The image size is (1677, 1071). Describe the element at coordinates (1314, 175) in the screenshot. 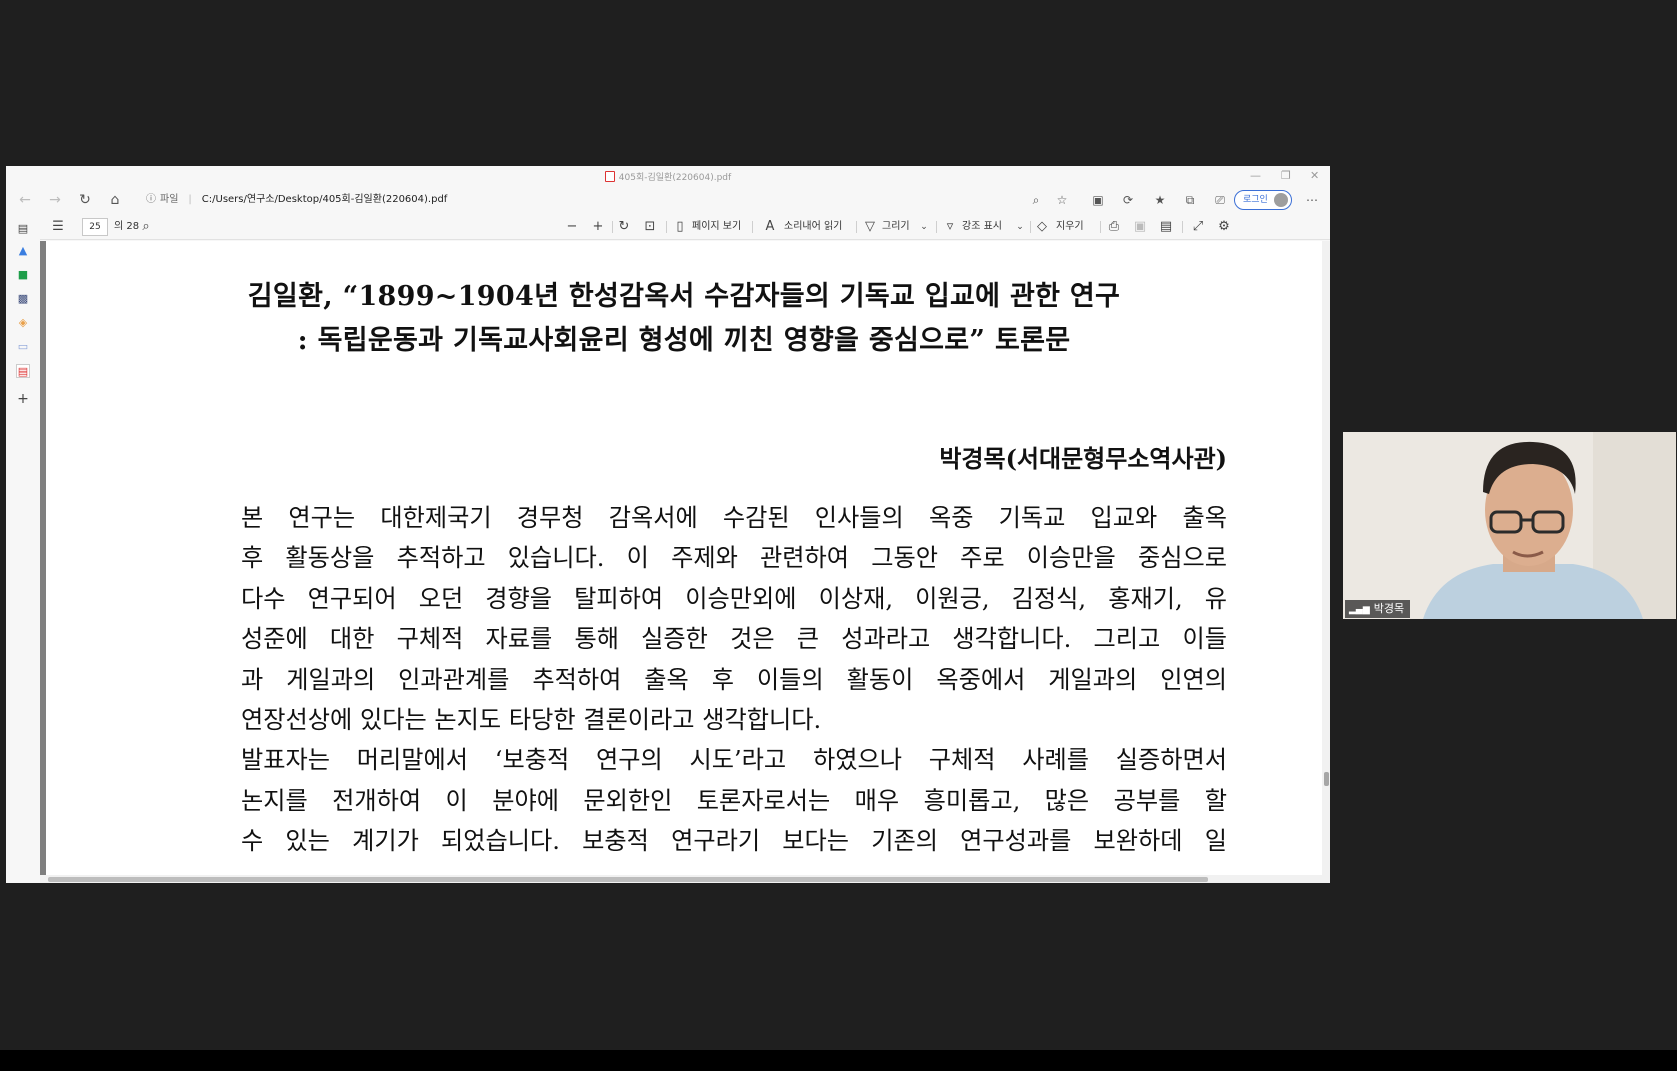

I see `close-icon: ✕` at that location.